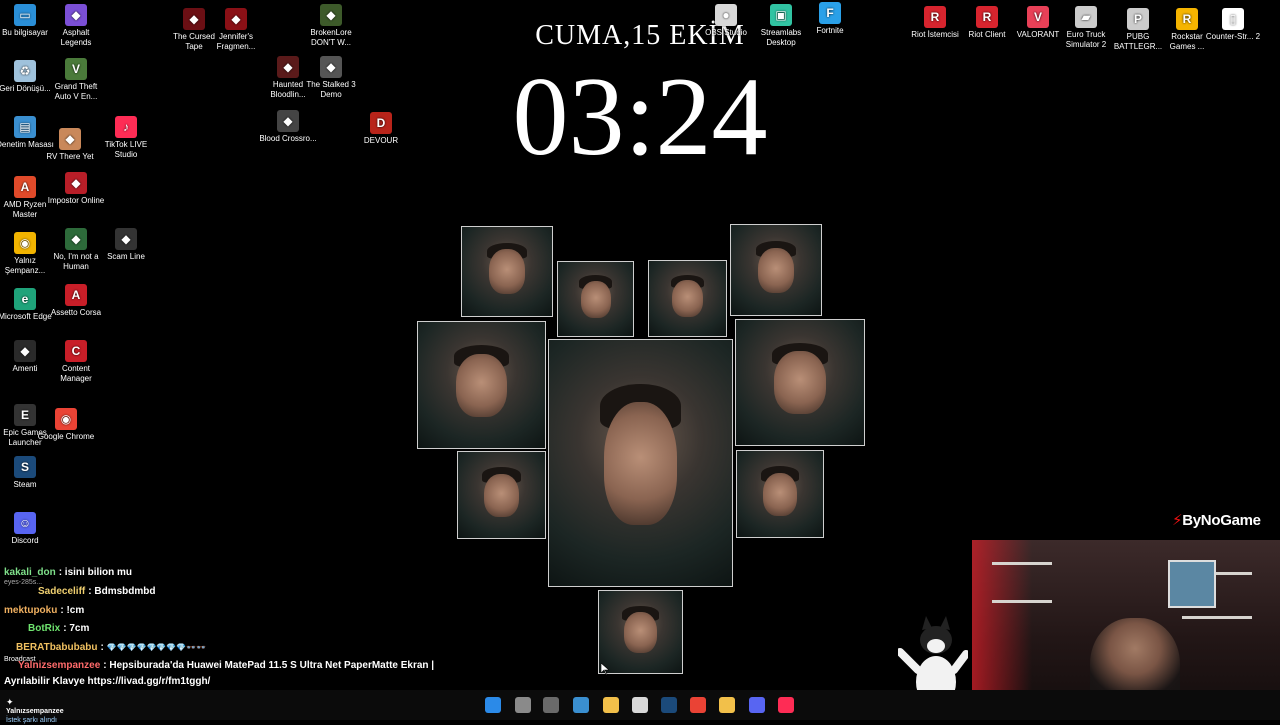 The image size is (1280, 725). What do you see at coordinates (1038, 17) in the screenshot?
I see `valorant-icon: V` at bounding box center [1038, 17].